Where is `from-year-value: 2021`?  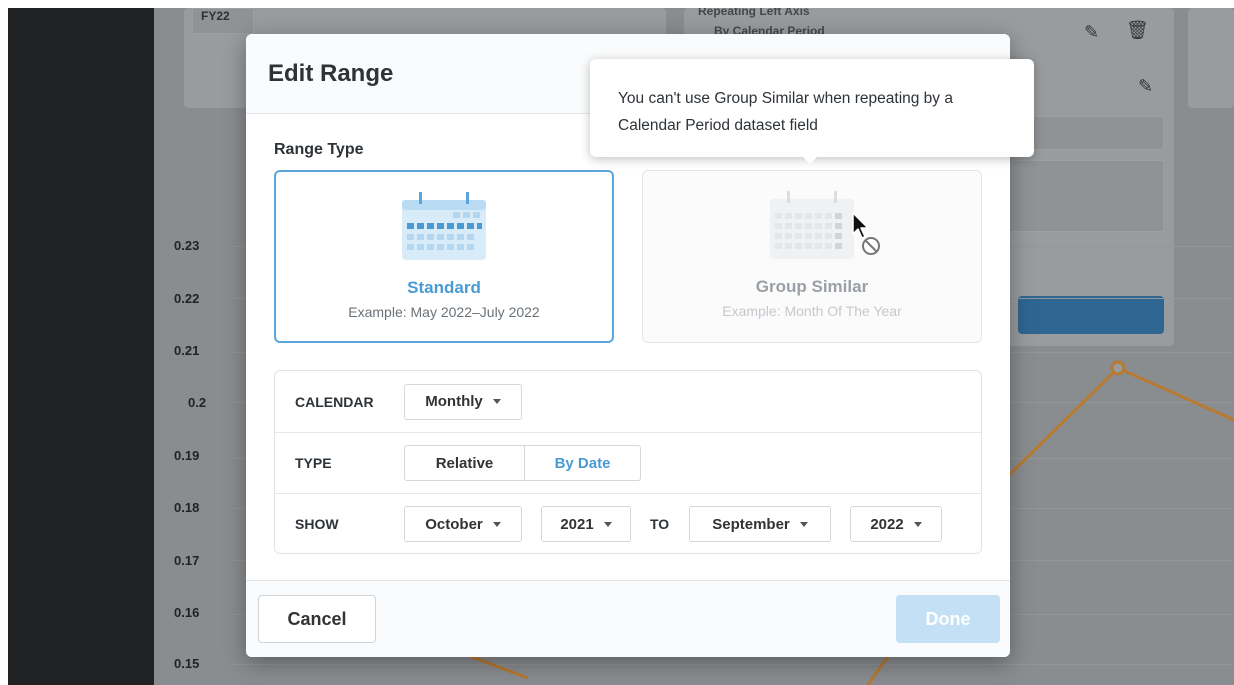
from-year-value: 2021 is located at coordinates (577, 524).